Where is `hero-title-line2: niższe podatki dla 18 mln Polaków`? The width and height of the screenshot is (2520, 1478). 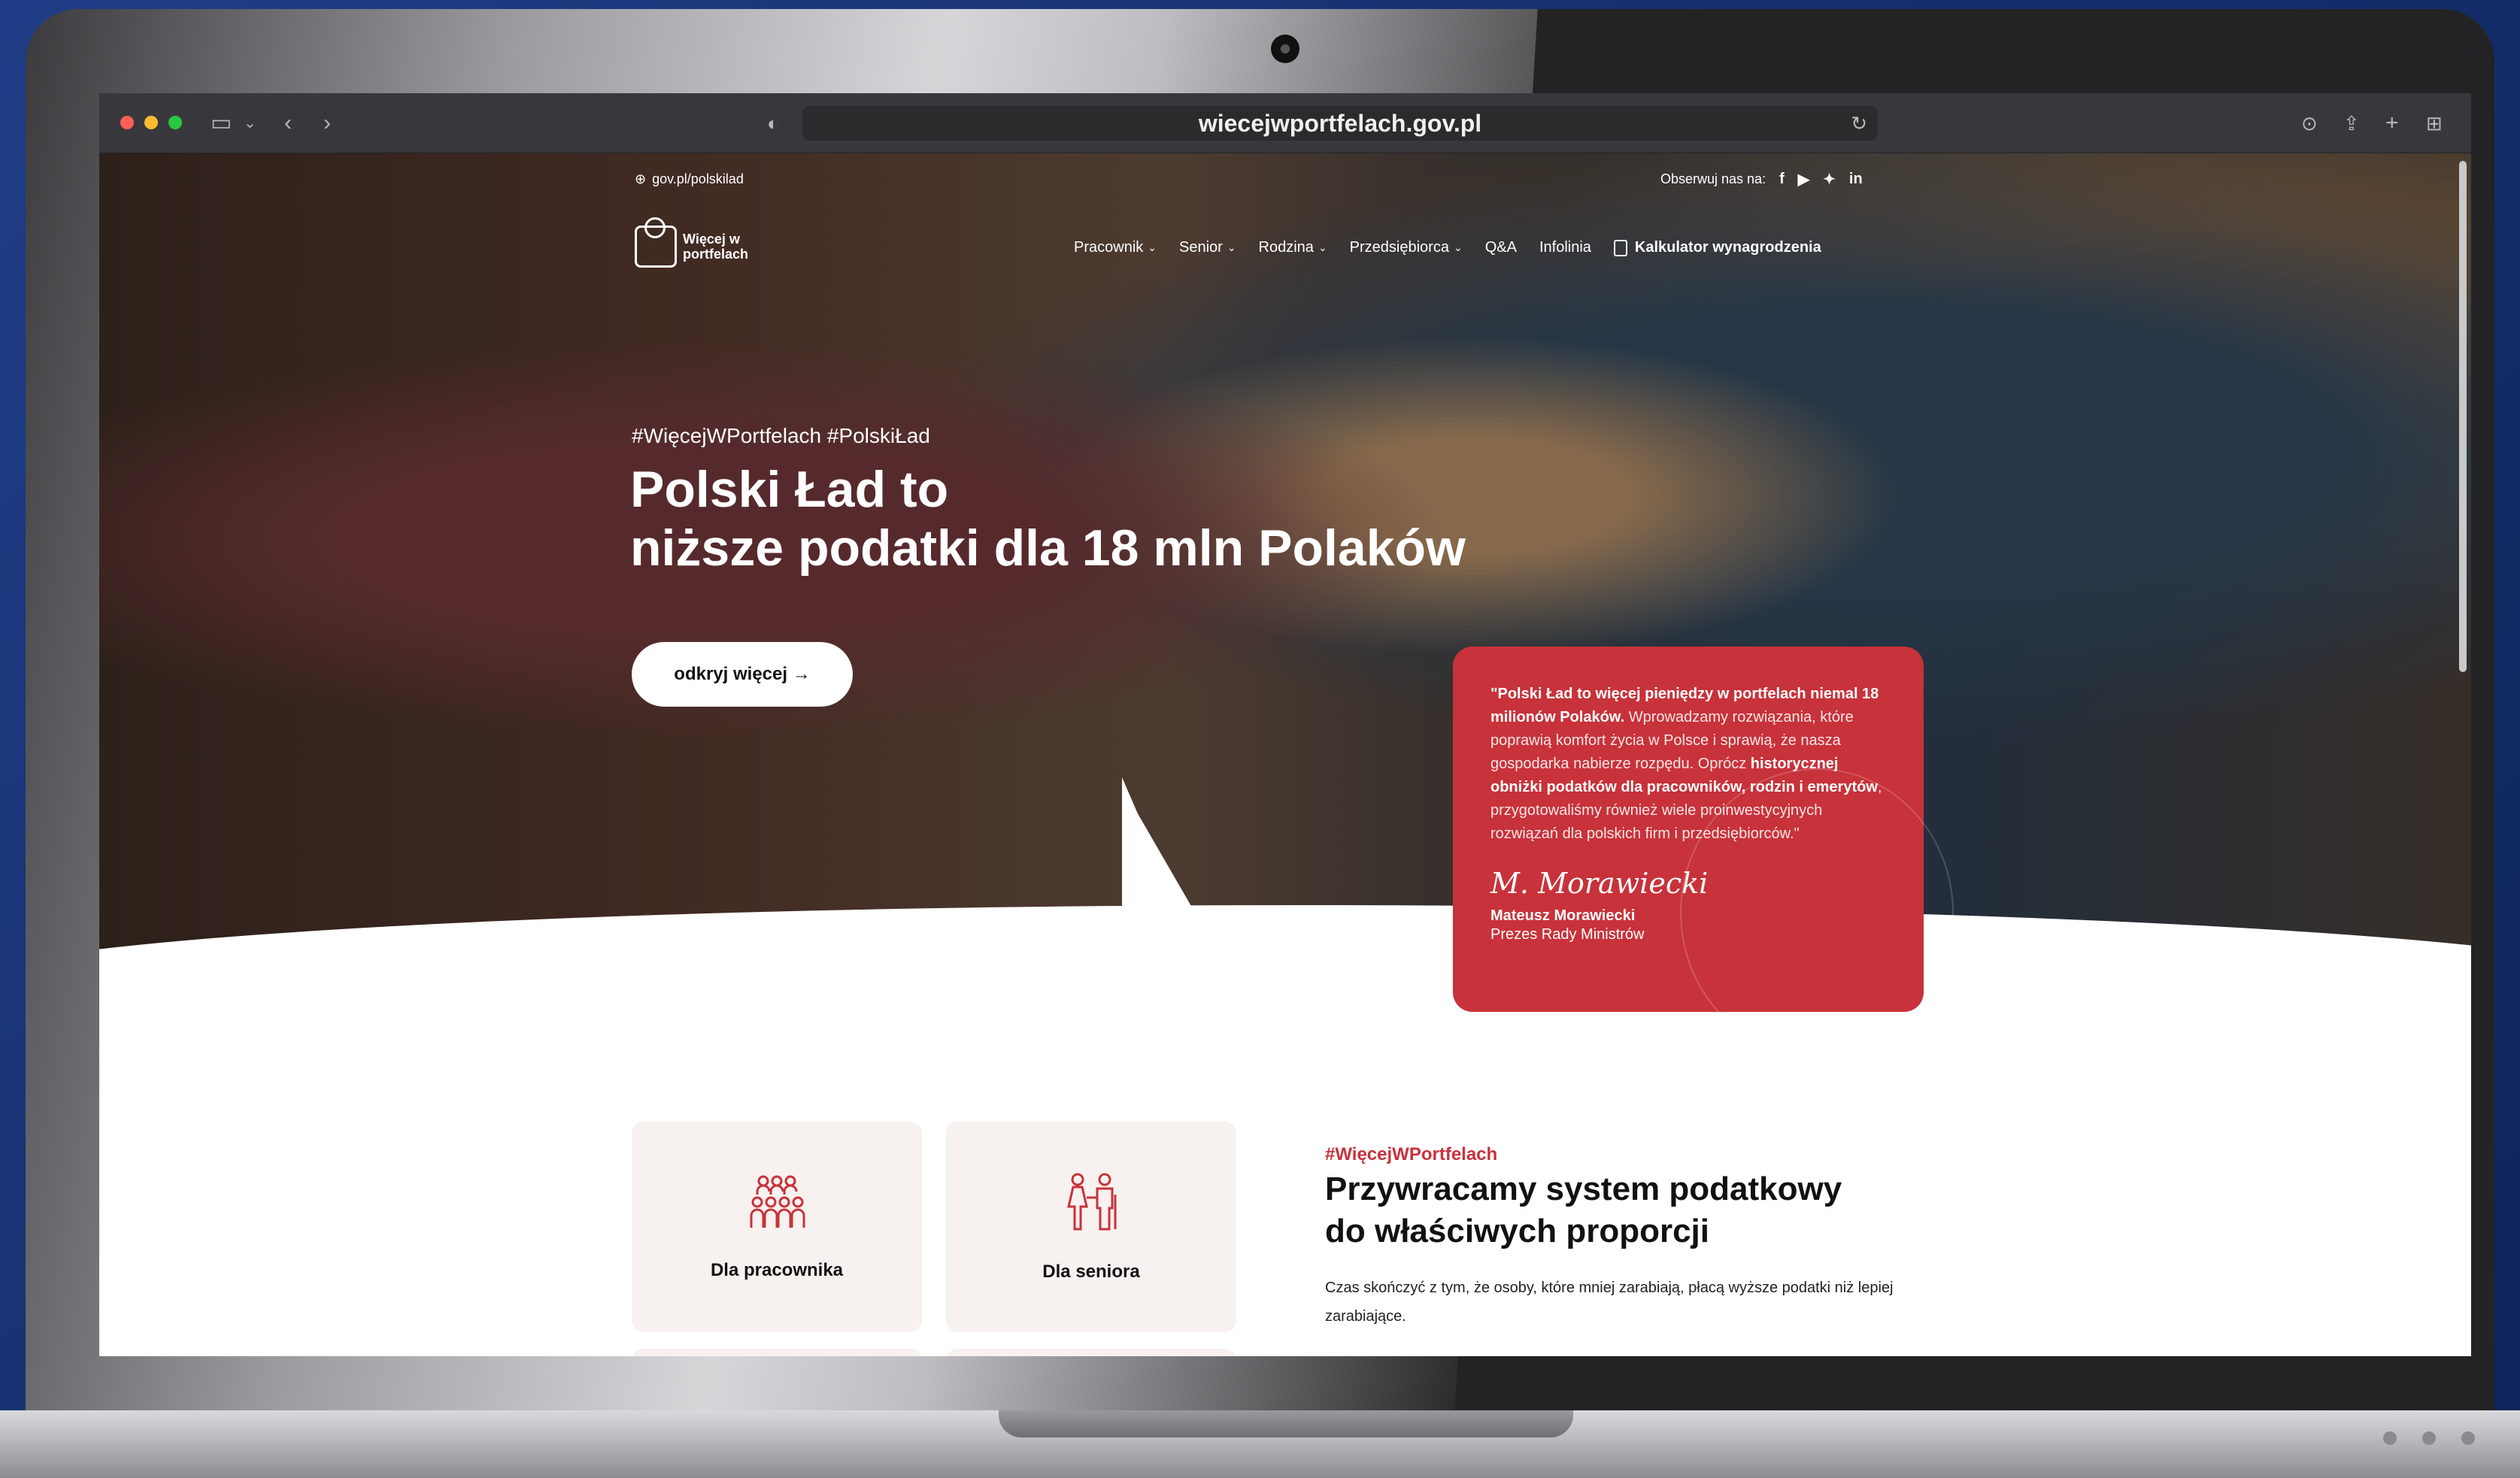 hero-title-line2: niższe podatki dla 18 mln Polaków is located at coordinates (1048, 548).